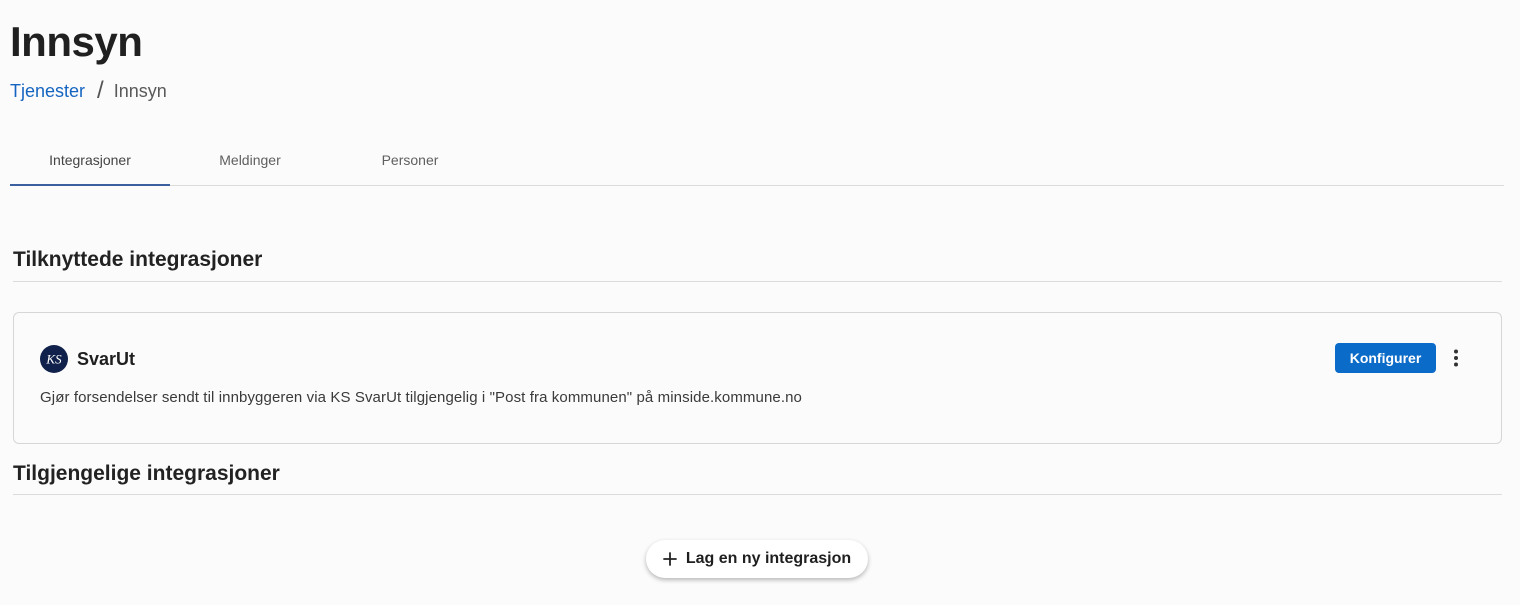 This screenshot has width=1520, height=605. Describe the element at coordinates (410, 160) in the screenshot. I see `tab-personer: Personer` at that location.